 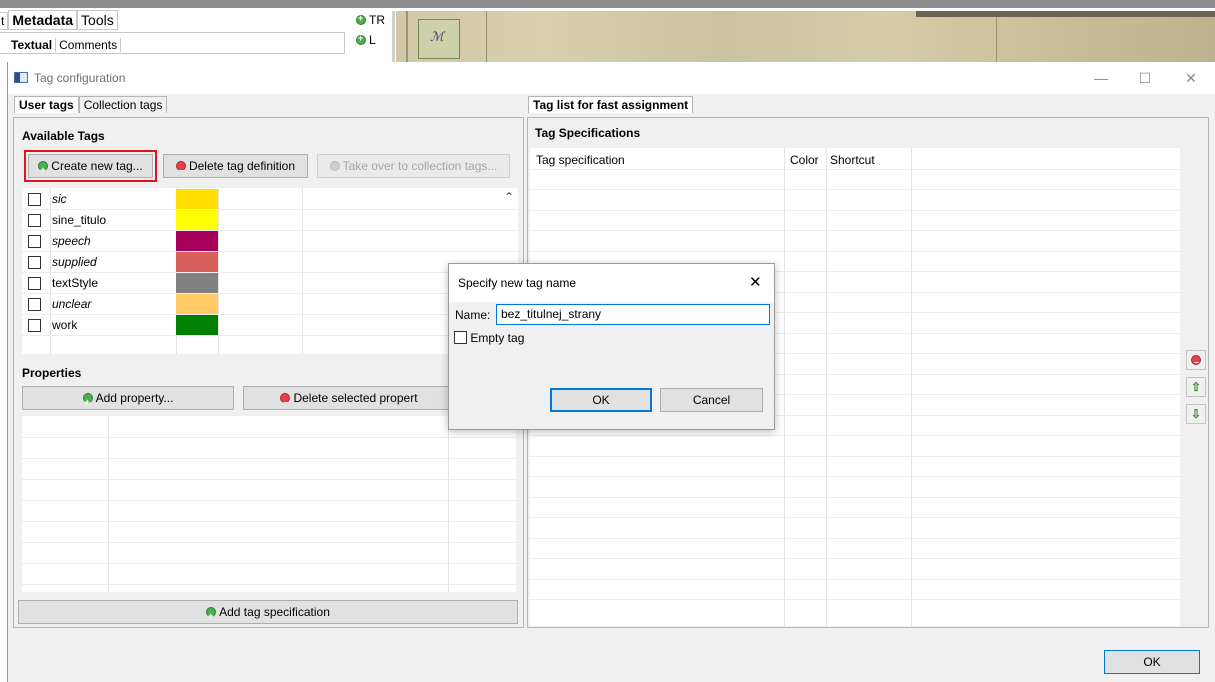 I want to click on close-button: ✕, so click(x=1191, y=78).